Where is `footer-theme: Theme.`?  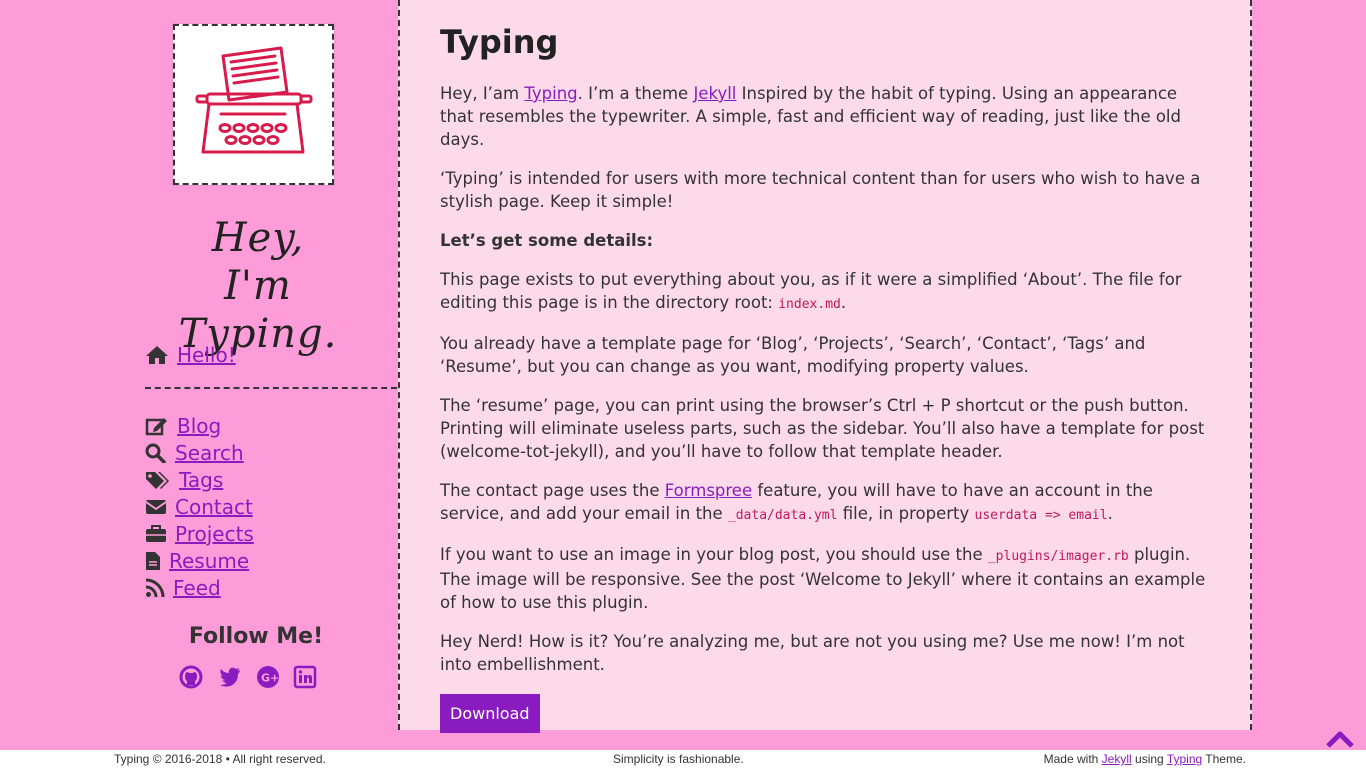
footer-theme: Theme. is located at coordinates (1224, 759).